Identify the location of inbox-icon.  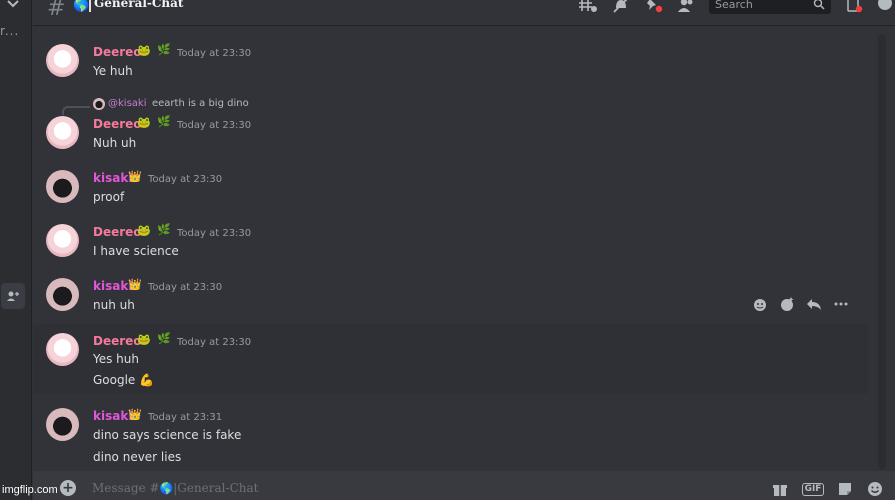
(855, 6).